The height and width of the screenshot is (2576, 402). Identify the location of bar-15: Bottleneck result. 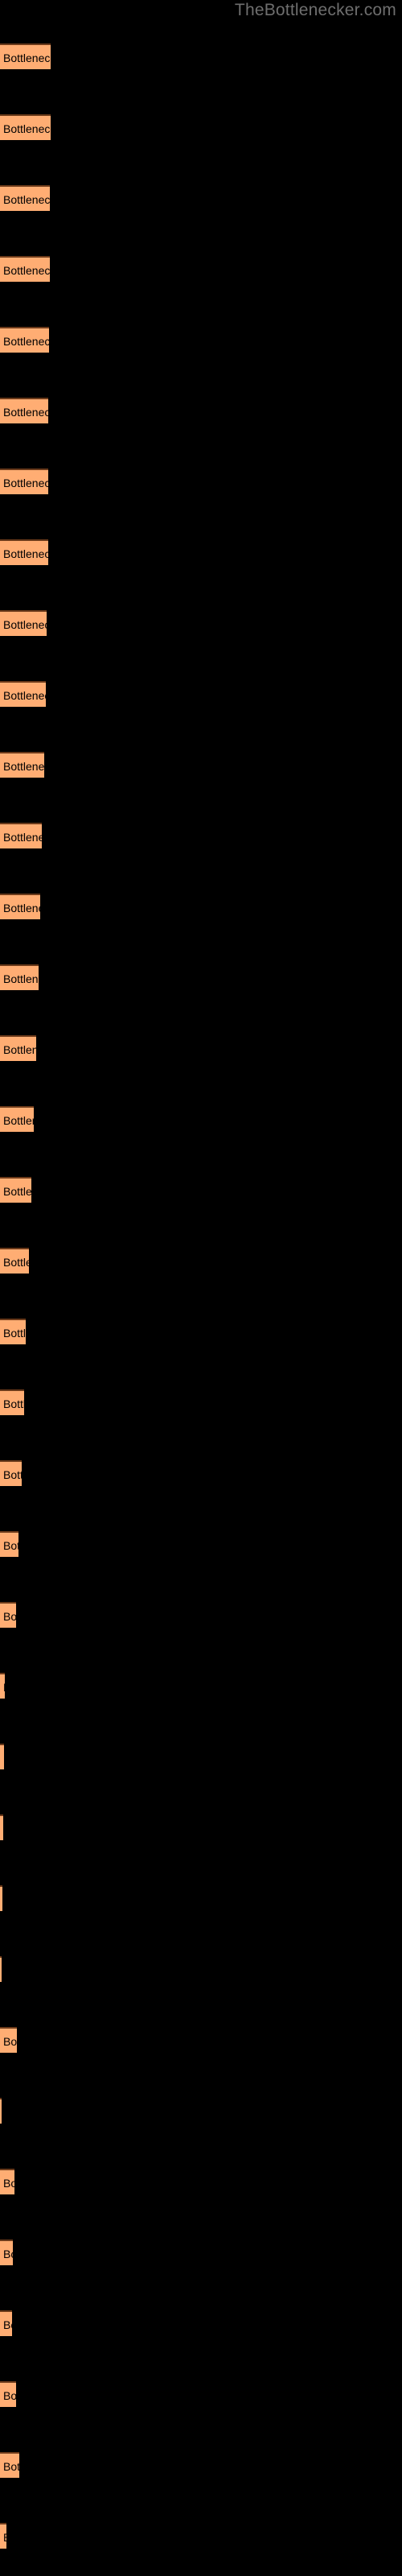
(18, 1048).